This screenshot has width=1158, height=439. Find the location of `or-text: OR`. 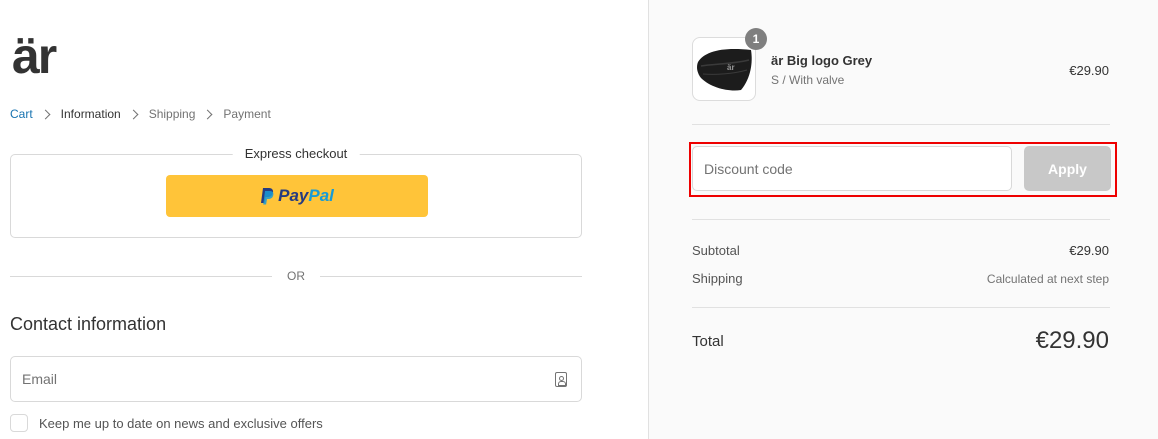

or-text: OR is located at coordinates (296, 276).